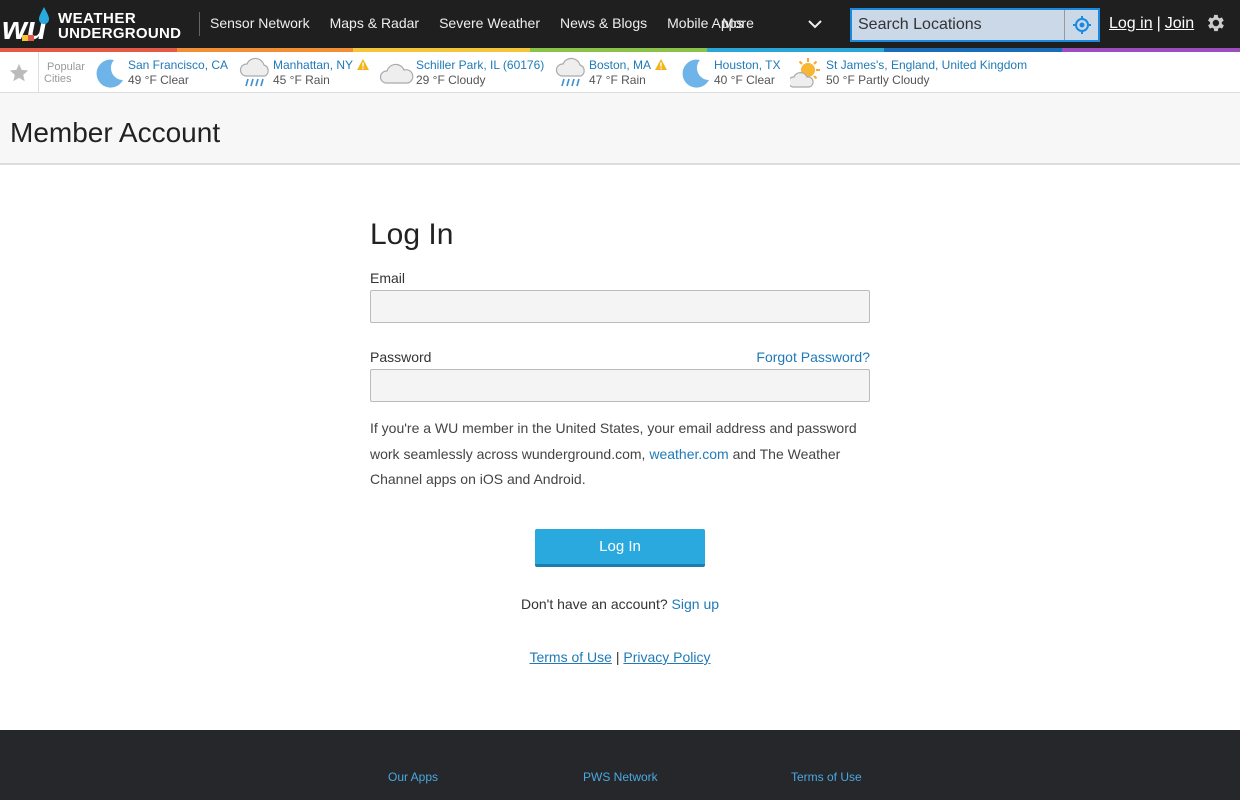 The height and width of the screenshot is (800, 1240). What do you see at coordinates (666, 657) in the screenshot?
I see `privacy-link: Privacy Policy` at bounding box center [666, 657].